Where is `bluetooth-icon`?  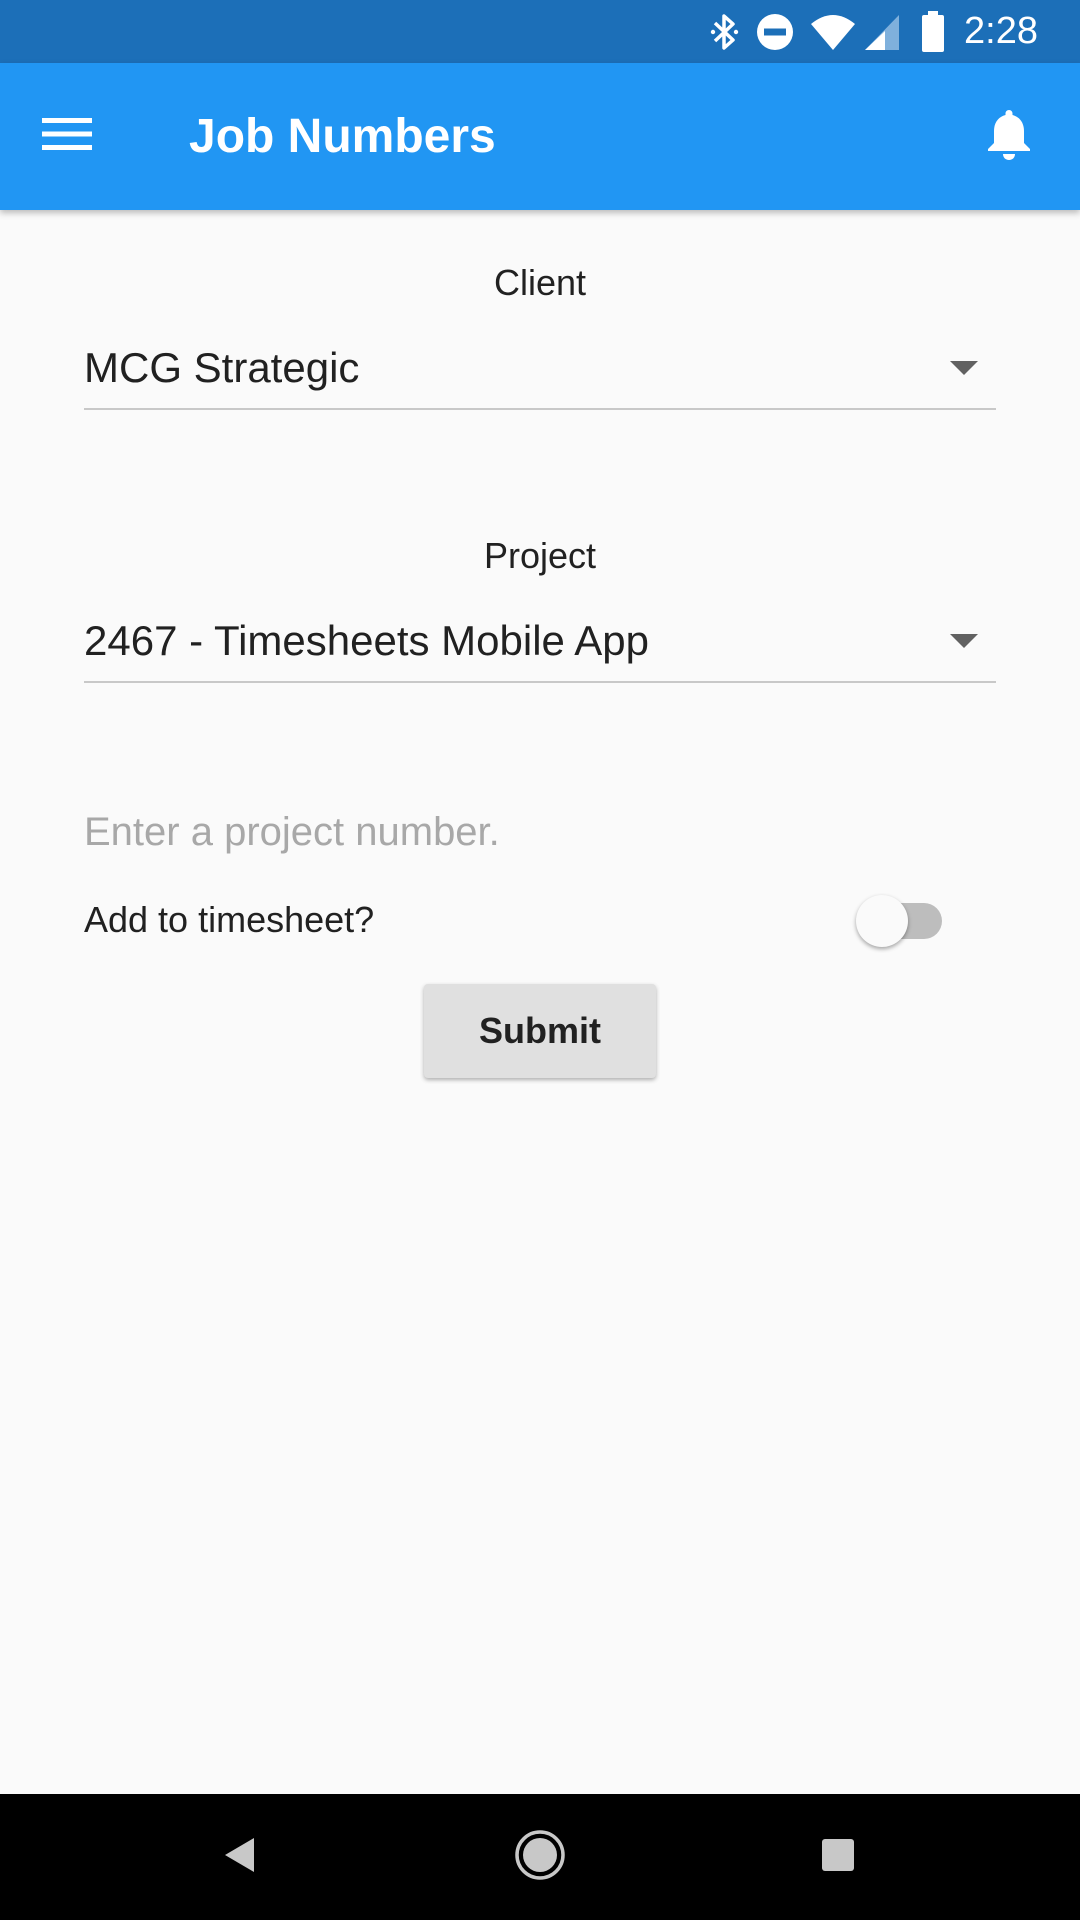 bluetooth-icon is located at coordinates (724, 31).